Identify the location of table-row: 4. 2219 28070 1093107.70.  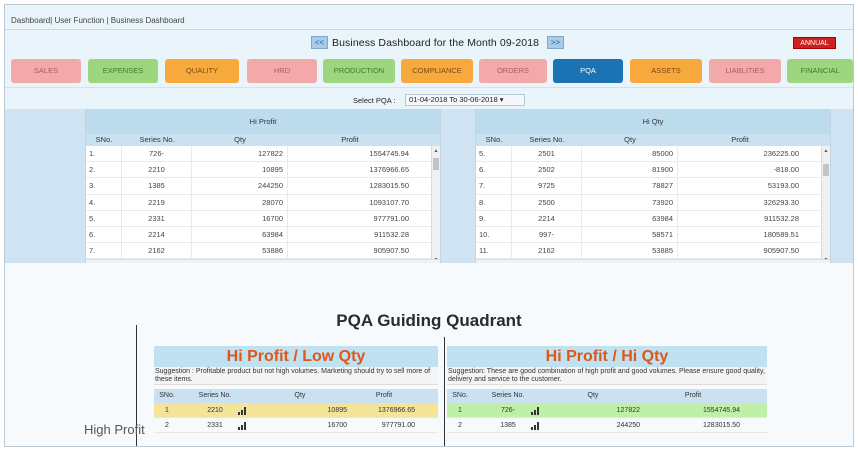
(263, 202).